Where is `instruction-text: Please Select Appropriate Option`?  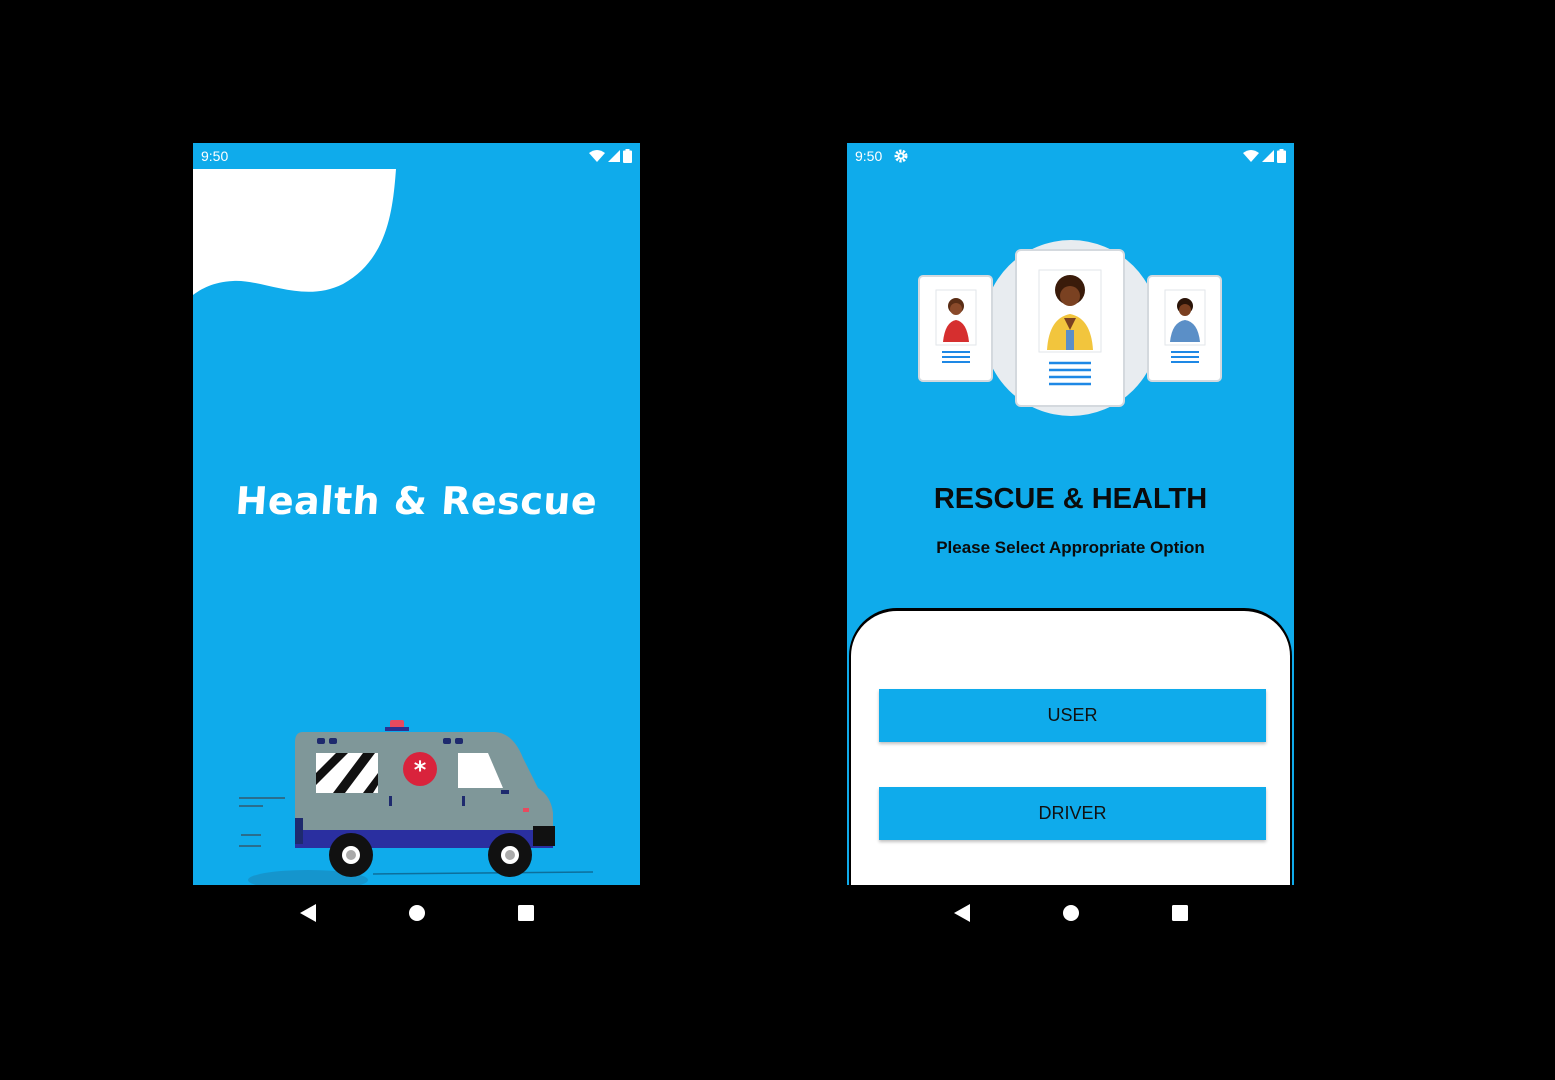
instruction-text: Please Select Appropriate Option is located at coordinates (1070, 547).